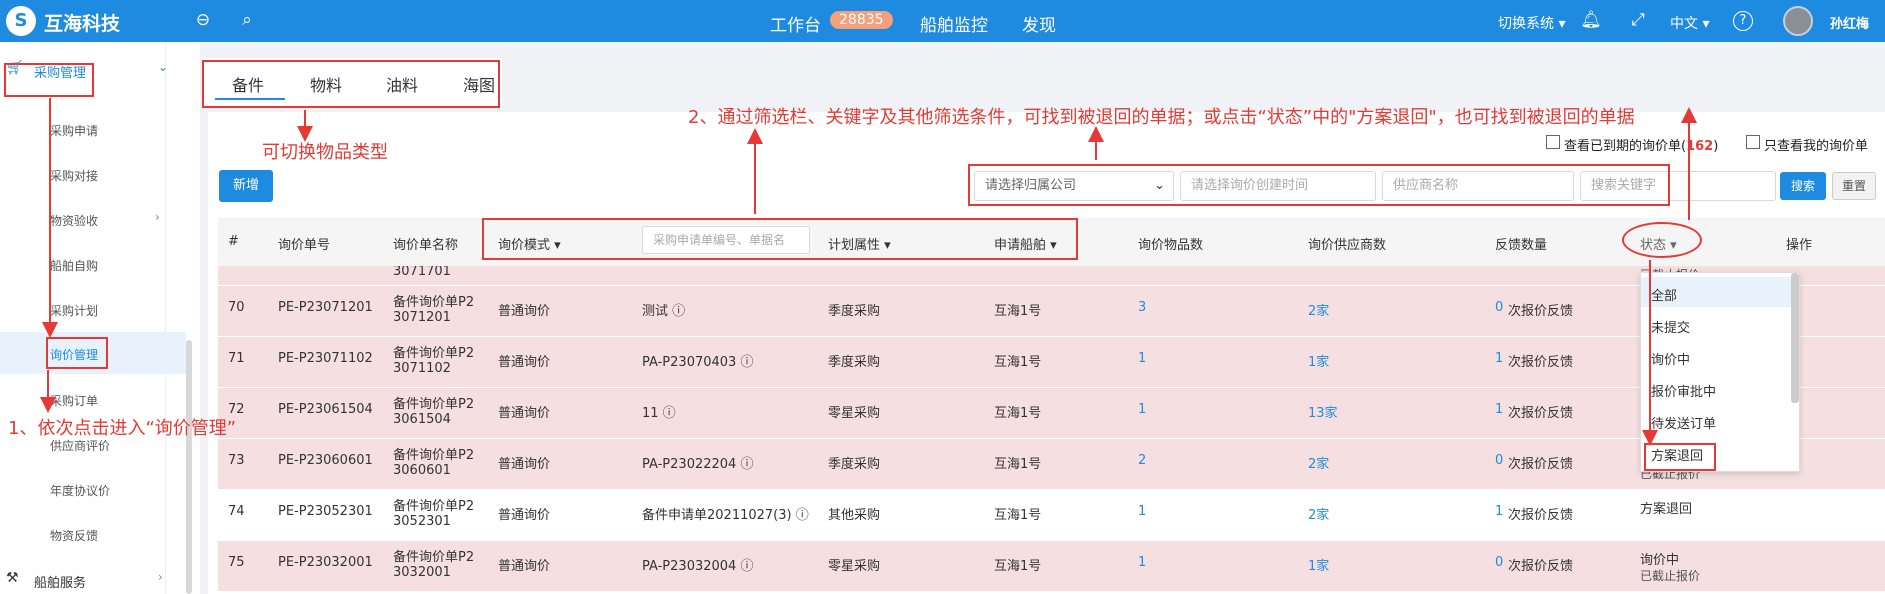 This screenshot has height=594, width=1885. What do you see at coordinates (122, 428) in the screenshot?
I see `annotation-step1: 1、依次点击进入“询价管理”` at bounding box center [122, 428].